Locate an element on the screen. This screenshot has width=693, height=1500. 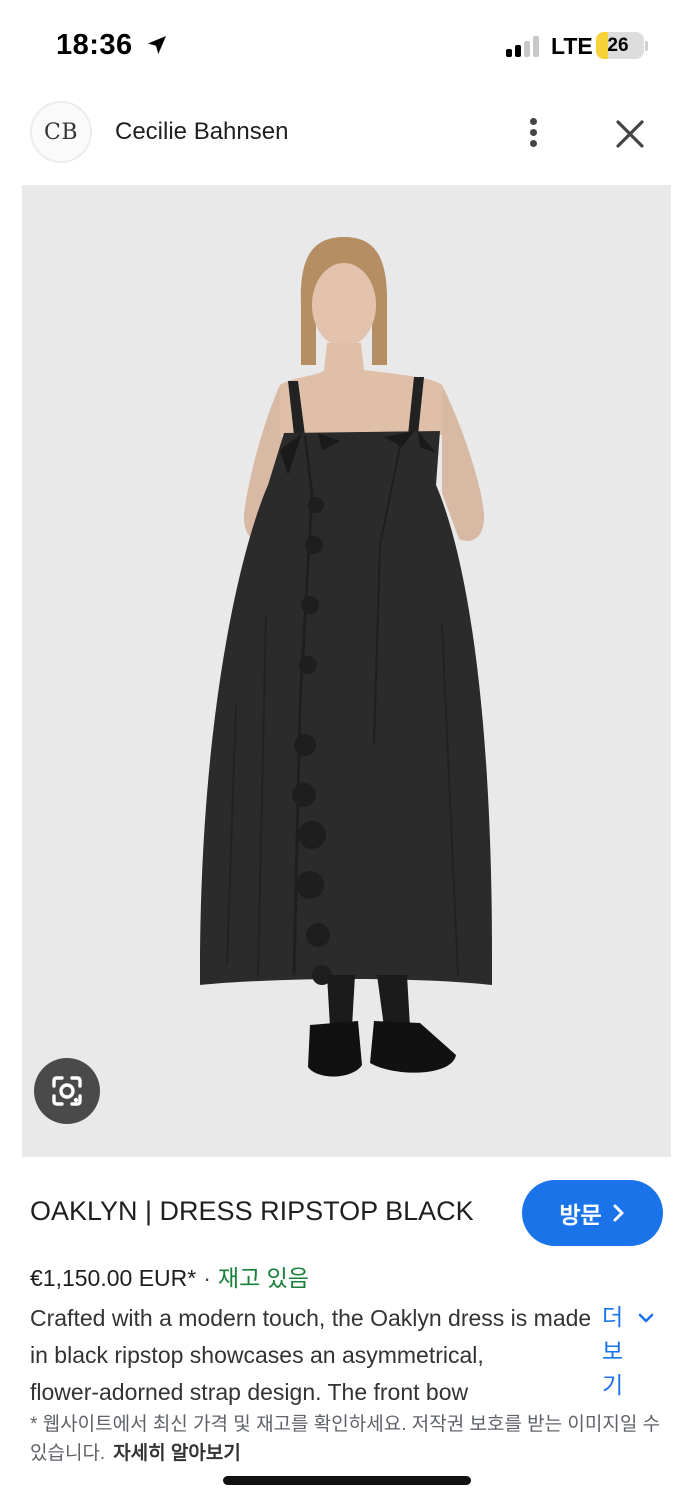
location-arrow-icon is located at coordinates (157, 45).